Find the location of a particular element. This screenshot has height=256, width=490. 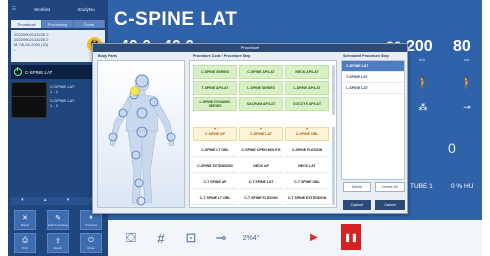

procedure-step: C-T SPINE EXTENSION is located at coordinates (307, 198).